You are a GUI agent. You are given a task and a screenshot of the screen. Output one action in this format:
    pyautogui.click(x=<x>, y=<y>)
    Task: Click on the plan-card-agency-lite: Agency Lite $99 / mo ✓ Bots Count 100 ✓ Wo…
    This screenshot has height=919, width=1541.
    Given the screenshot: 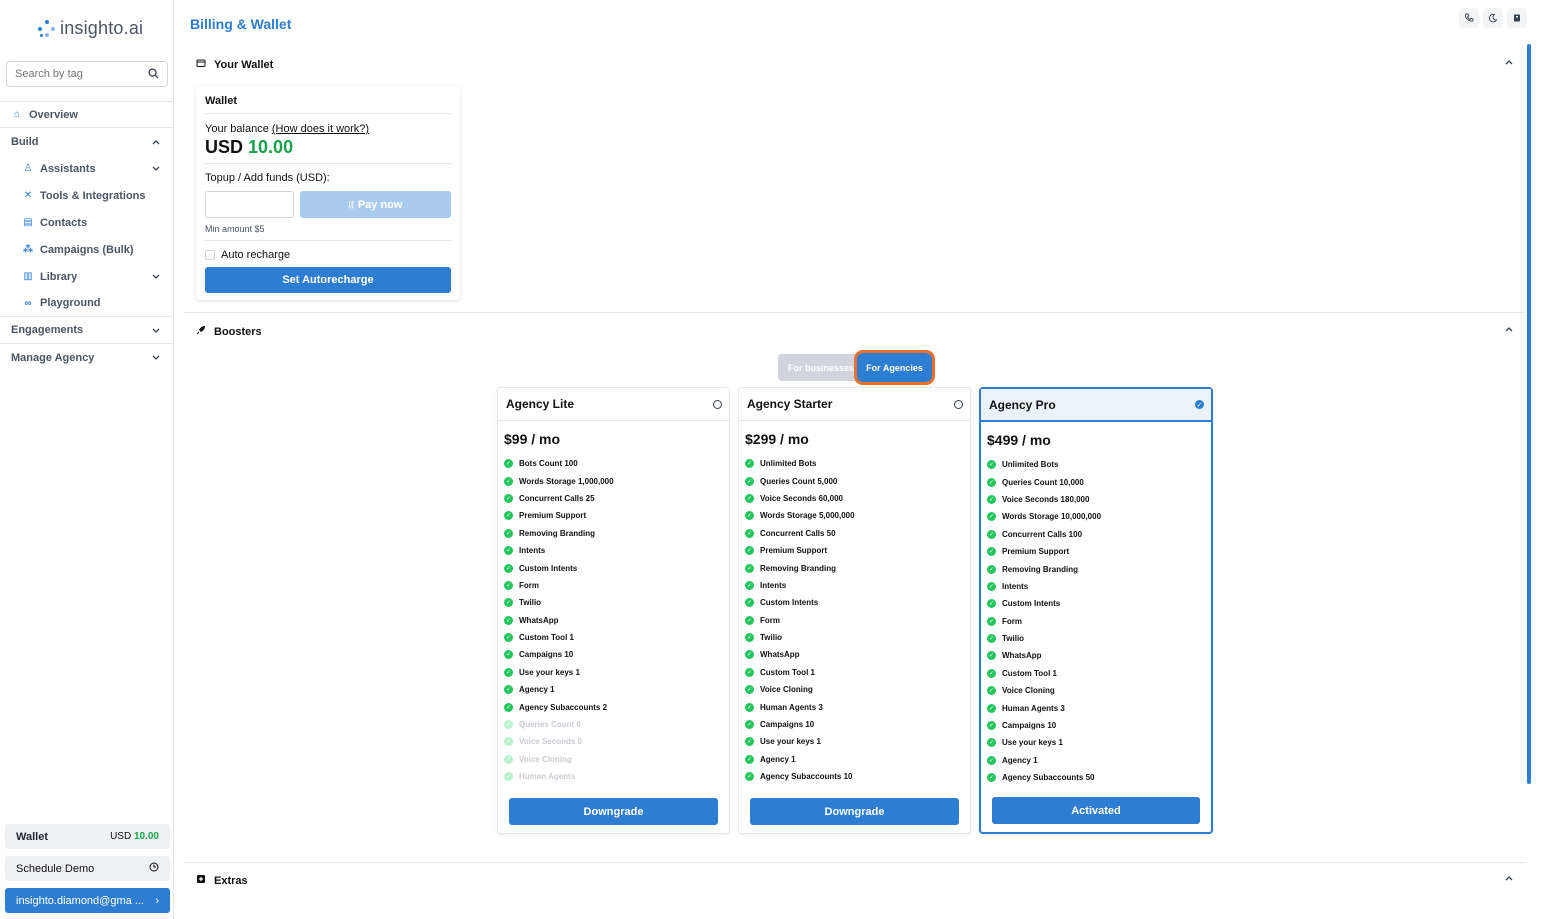 What is the action you would take?
    pyautogui.click(x=613, y=610)
    